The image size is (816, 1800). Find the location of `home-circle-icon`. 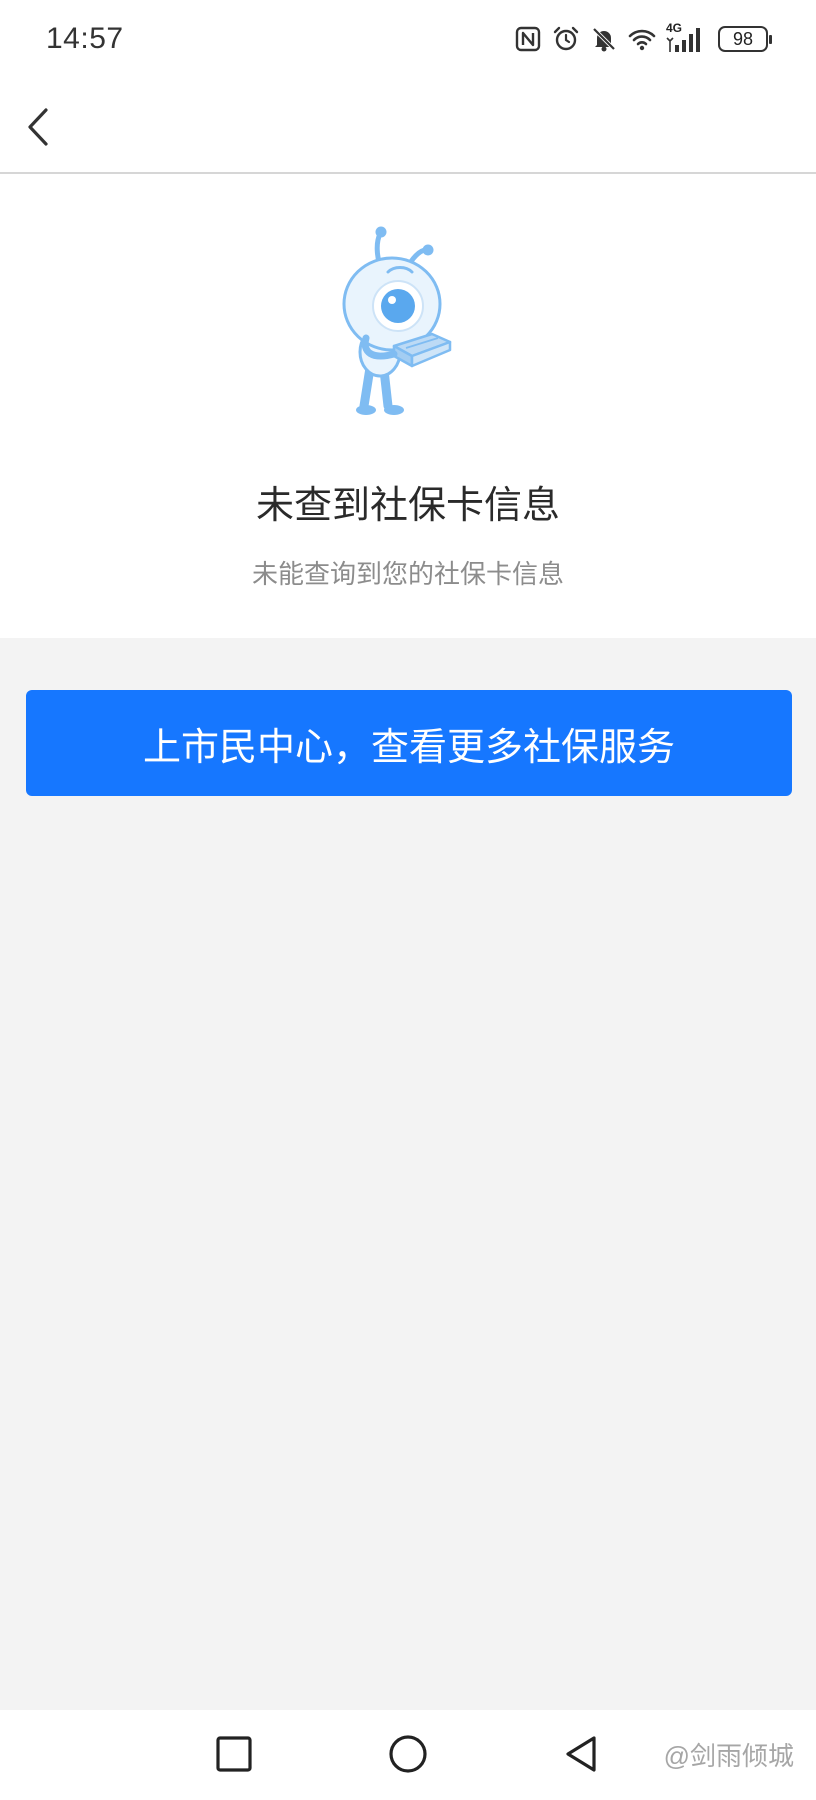

home-circle-icon is located at coordinates (408, 1754).